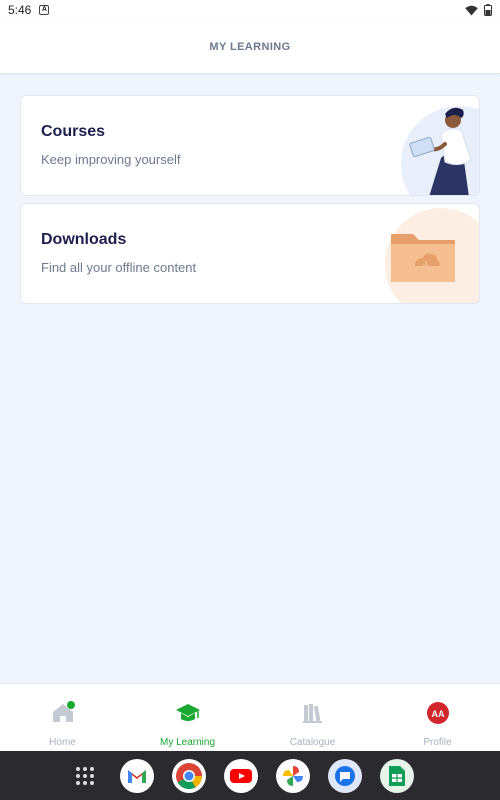 The width and height of the screenshot is (500, 800). What do you see at coordinates (293, 775) in the screenshot?
I see `photos-icon` at bounding box center [293, 775].